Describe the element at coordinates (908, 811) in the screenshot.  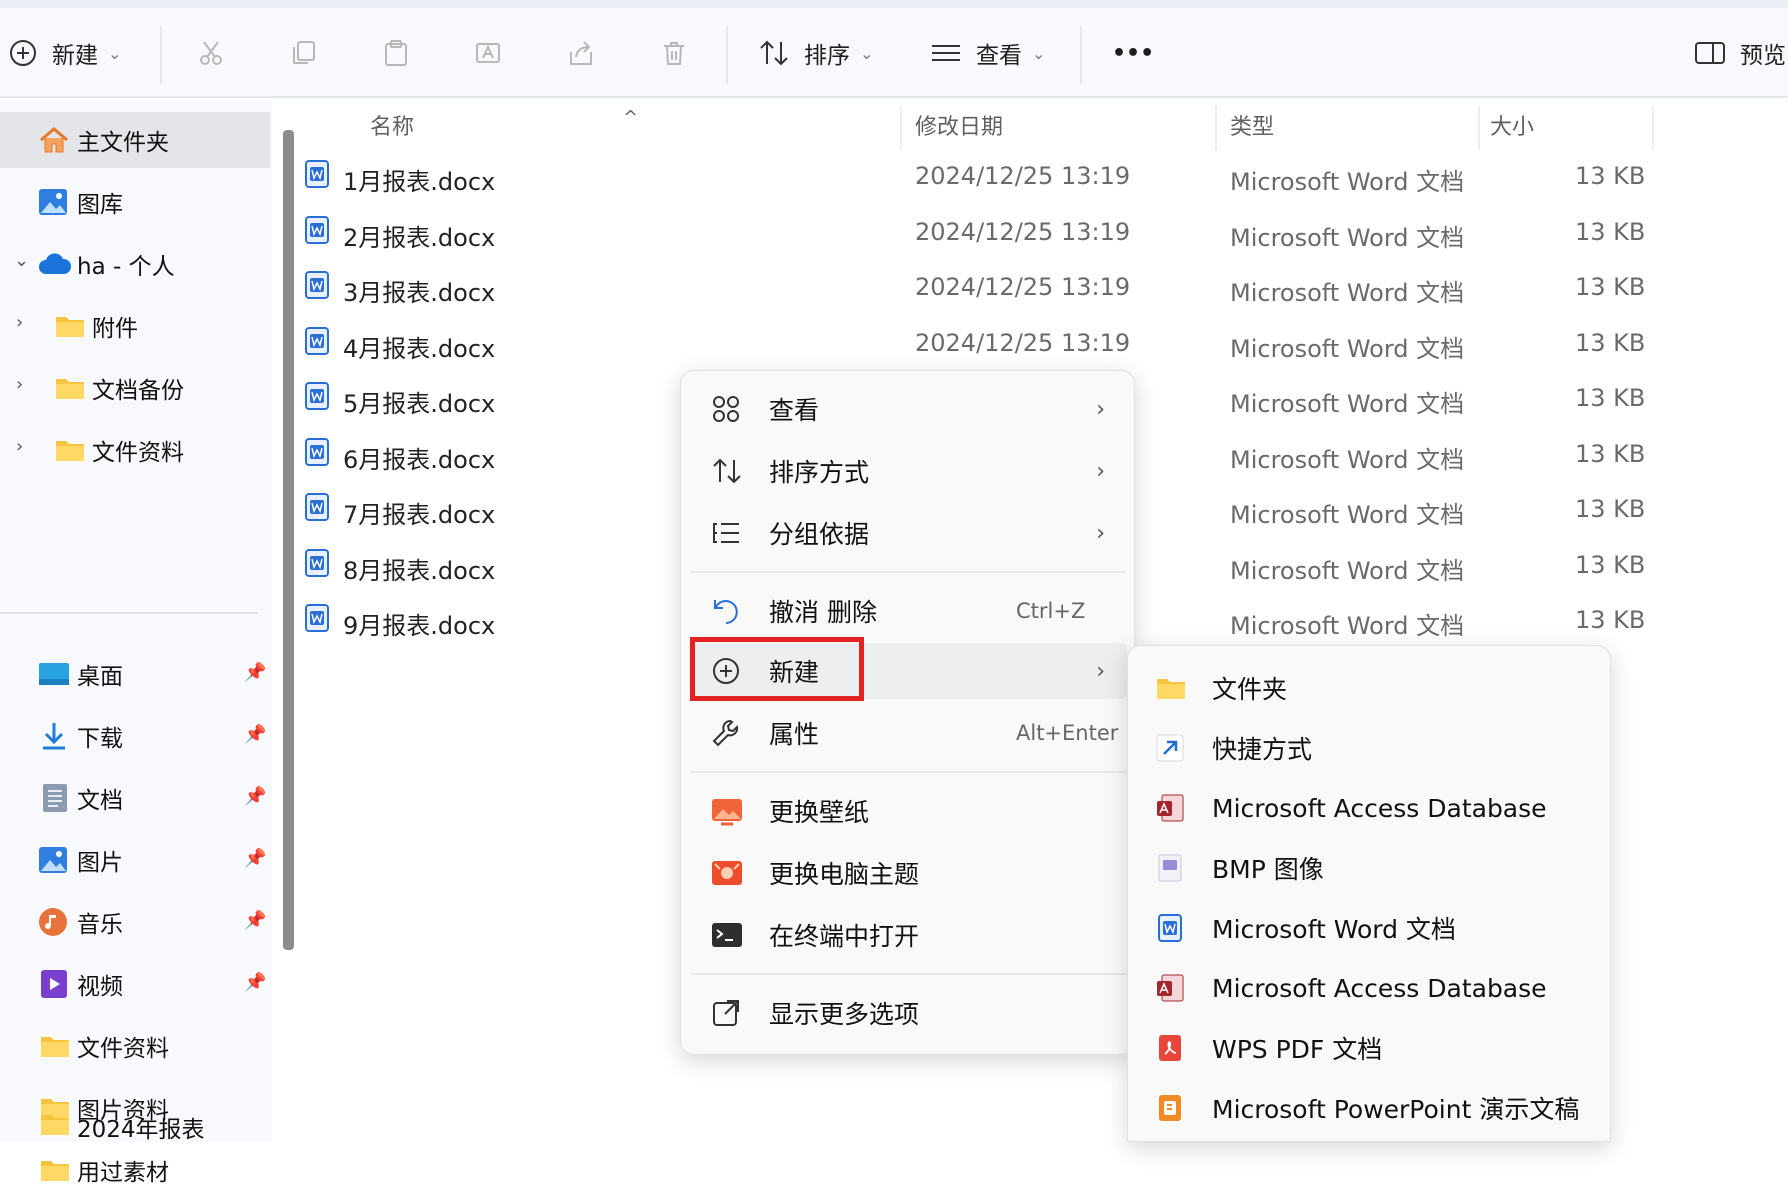
I see `menu-item-wallpaper: 更换壁纸` at that location.